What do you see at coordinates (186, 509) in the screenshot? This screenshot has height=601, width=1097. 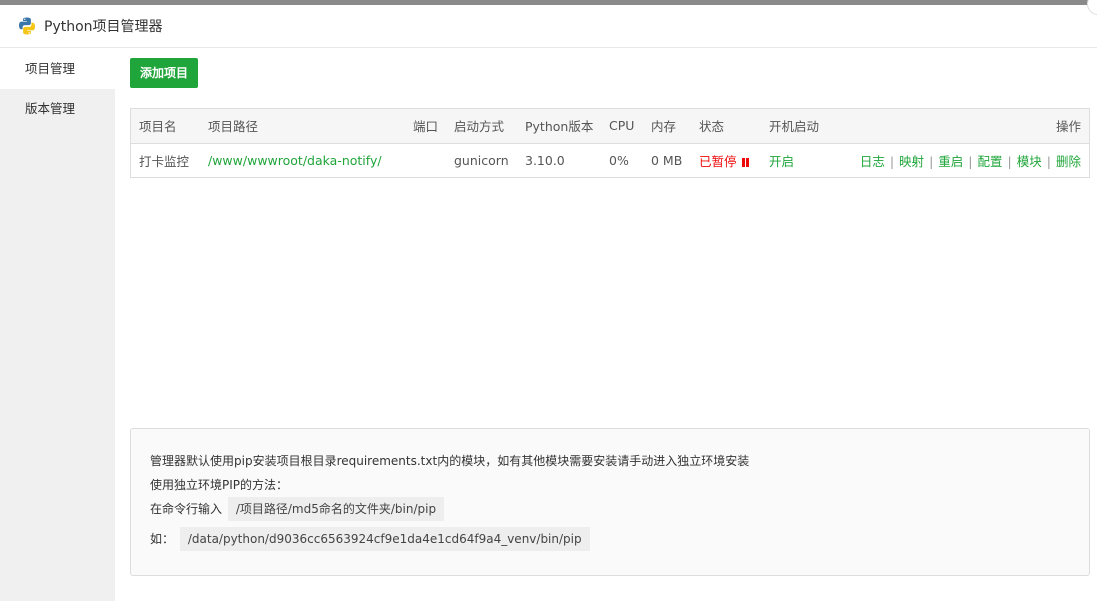 I see `note-line-3-label: 在命令行输入` at bounding box center [186, 509].